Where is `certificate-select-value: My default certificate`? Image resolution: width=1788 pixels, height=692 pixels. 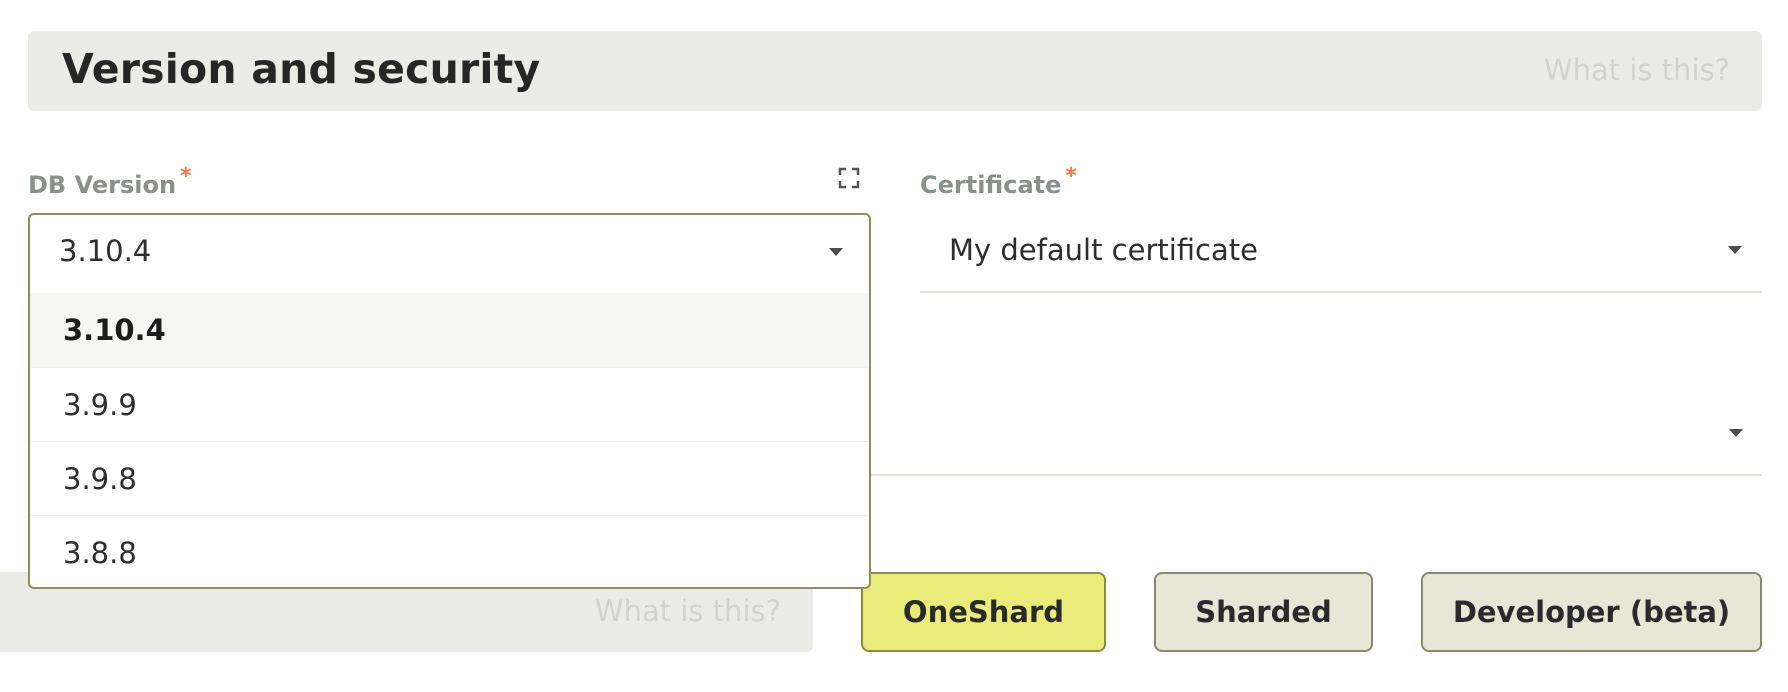
certificate-select-value: My default certificate is located at coordinates (1103, 250).